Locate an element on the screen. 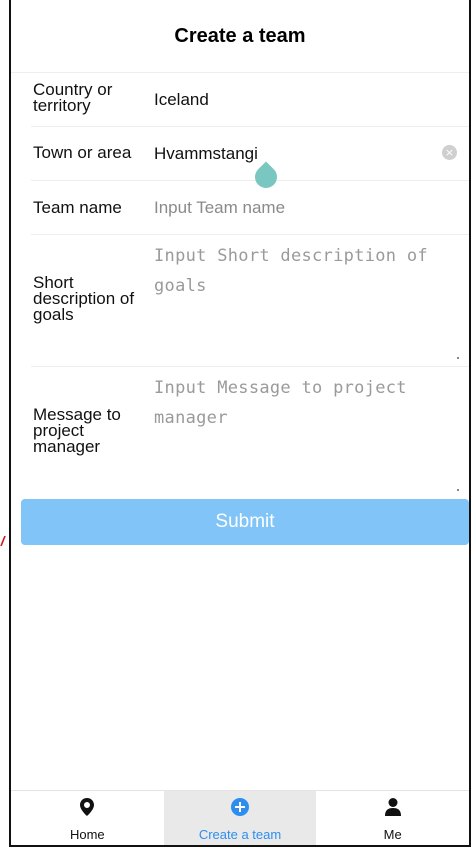 The height and width of the screenshot is (849, 473). bottom-tab-bar: Home Create a team Me is located at coordinates (240, 817).